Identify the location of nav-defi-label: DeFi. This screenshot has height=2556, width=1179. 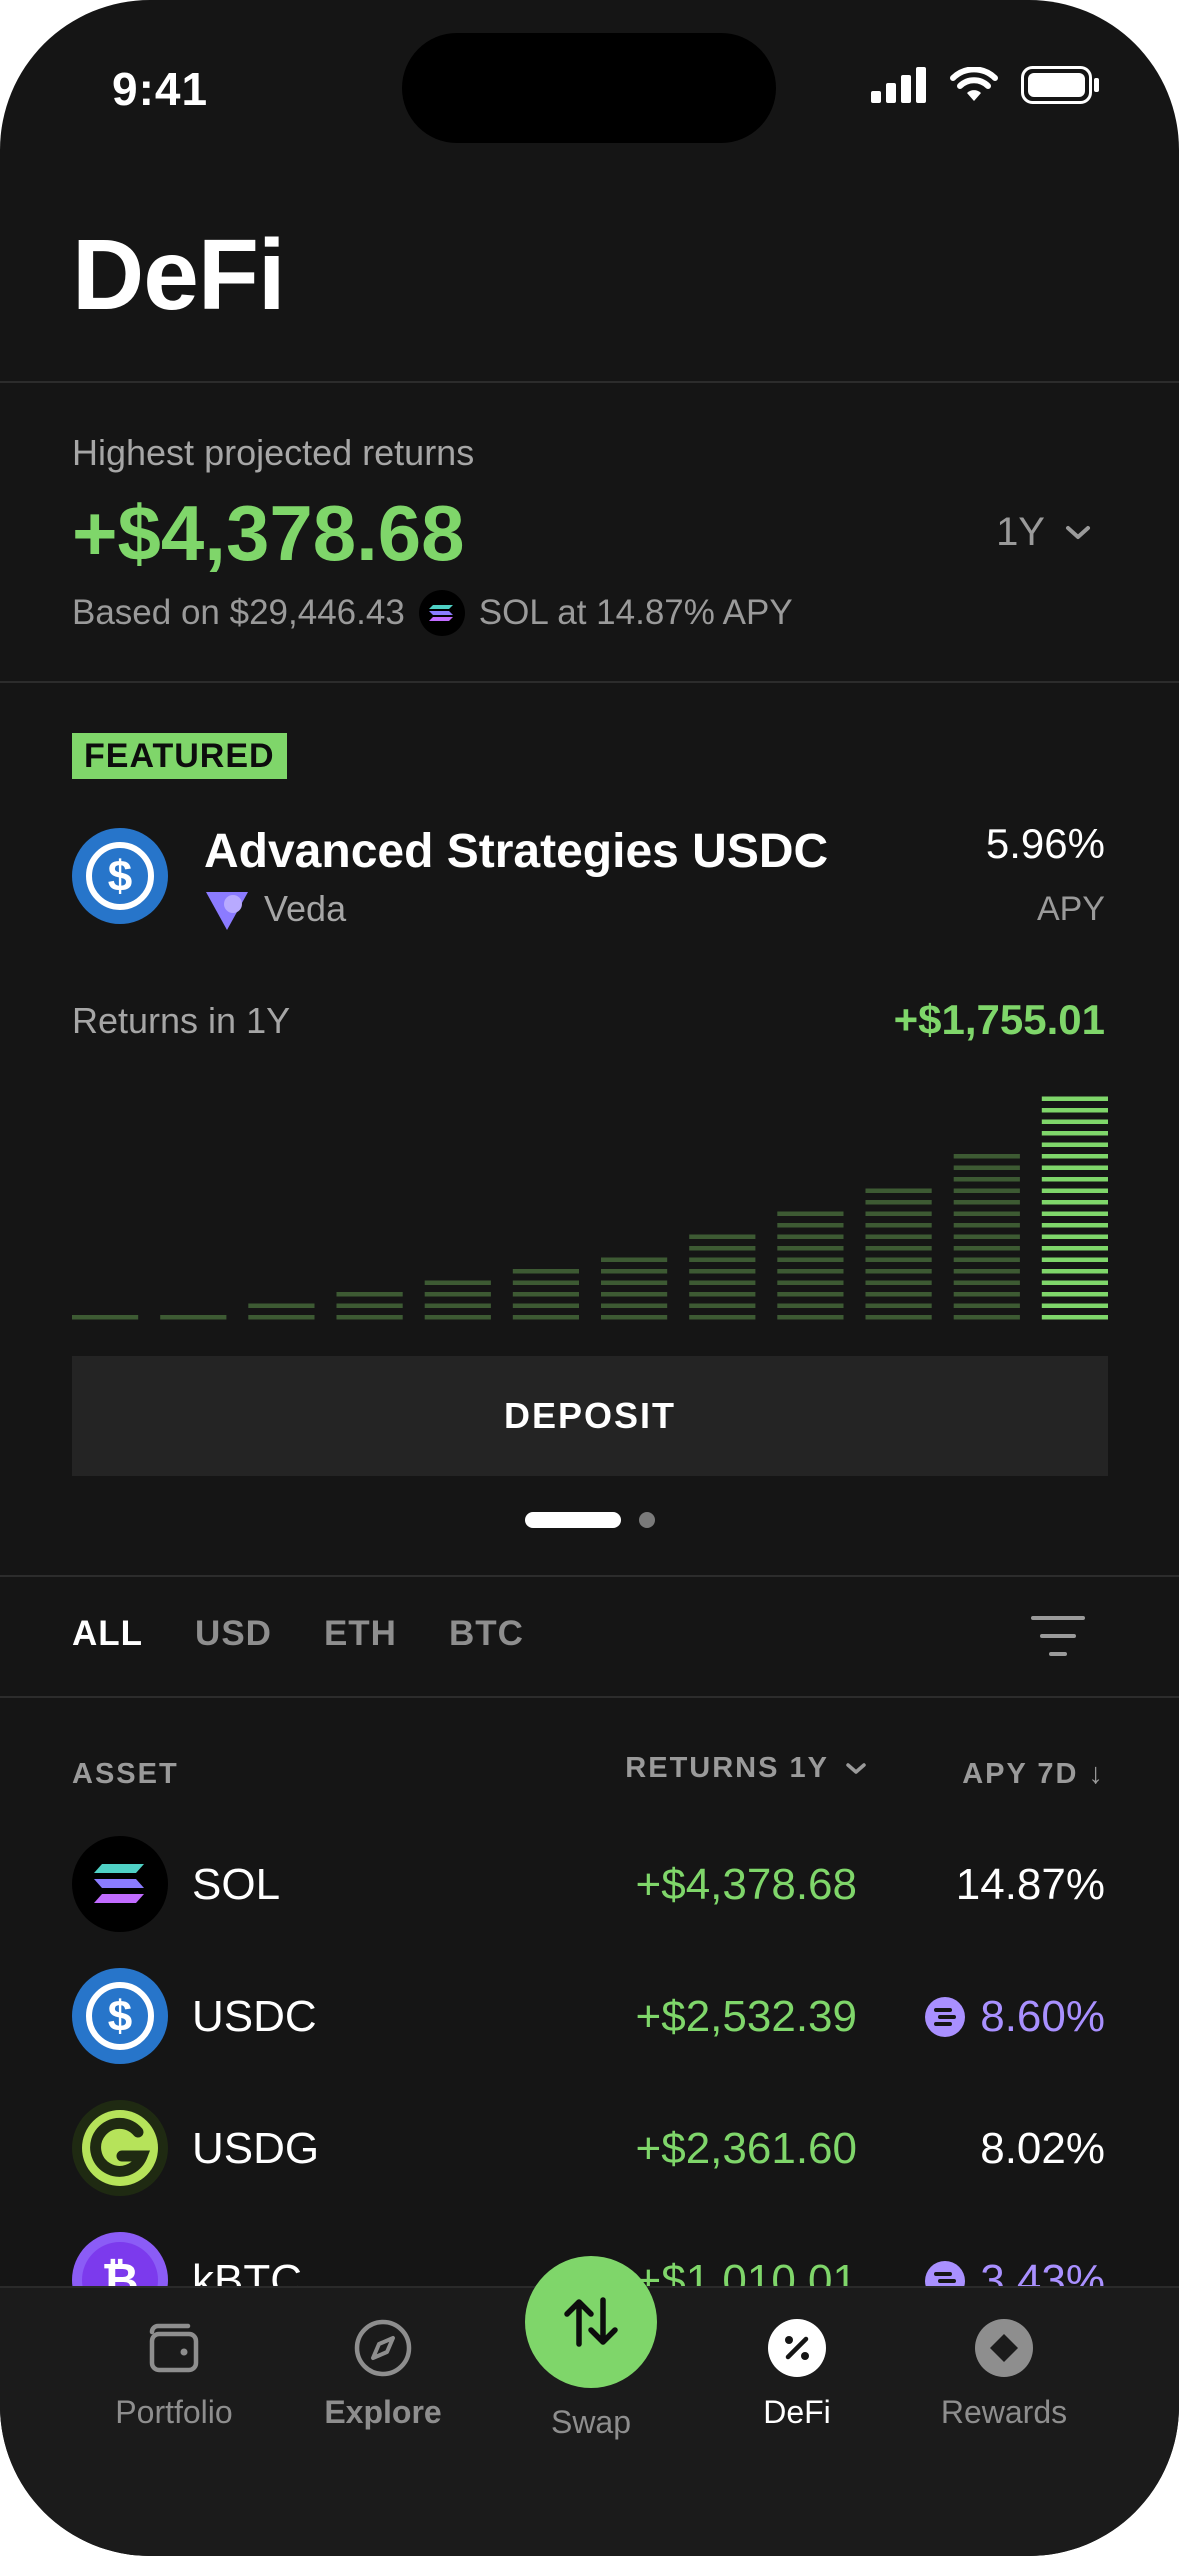
(797, 2412).